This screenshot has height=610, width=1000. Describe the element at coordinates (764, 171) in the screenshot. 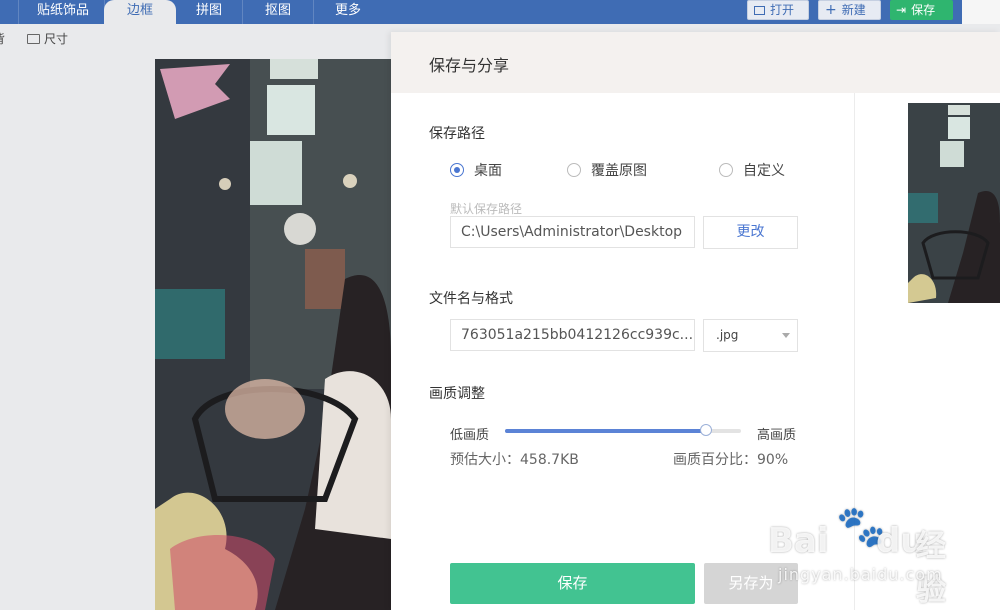

I see `radio-custom-label: 自定义` at that location.